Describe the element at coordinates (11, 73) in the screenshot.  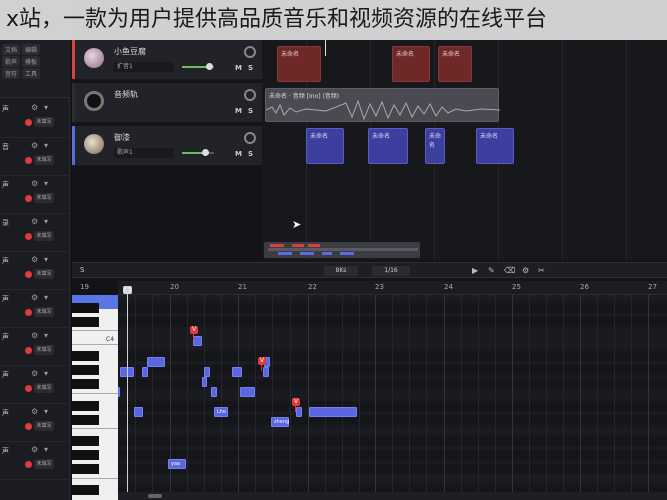
I see `tag-notes: 音符` at that location.